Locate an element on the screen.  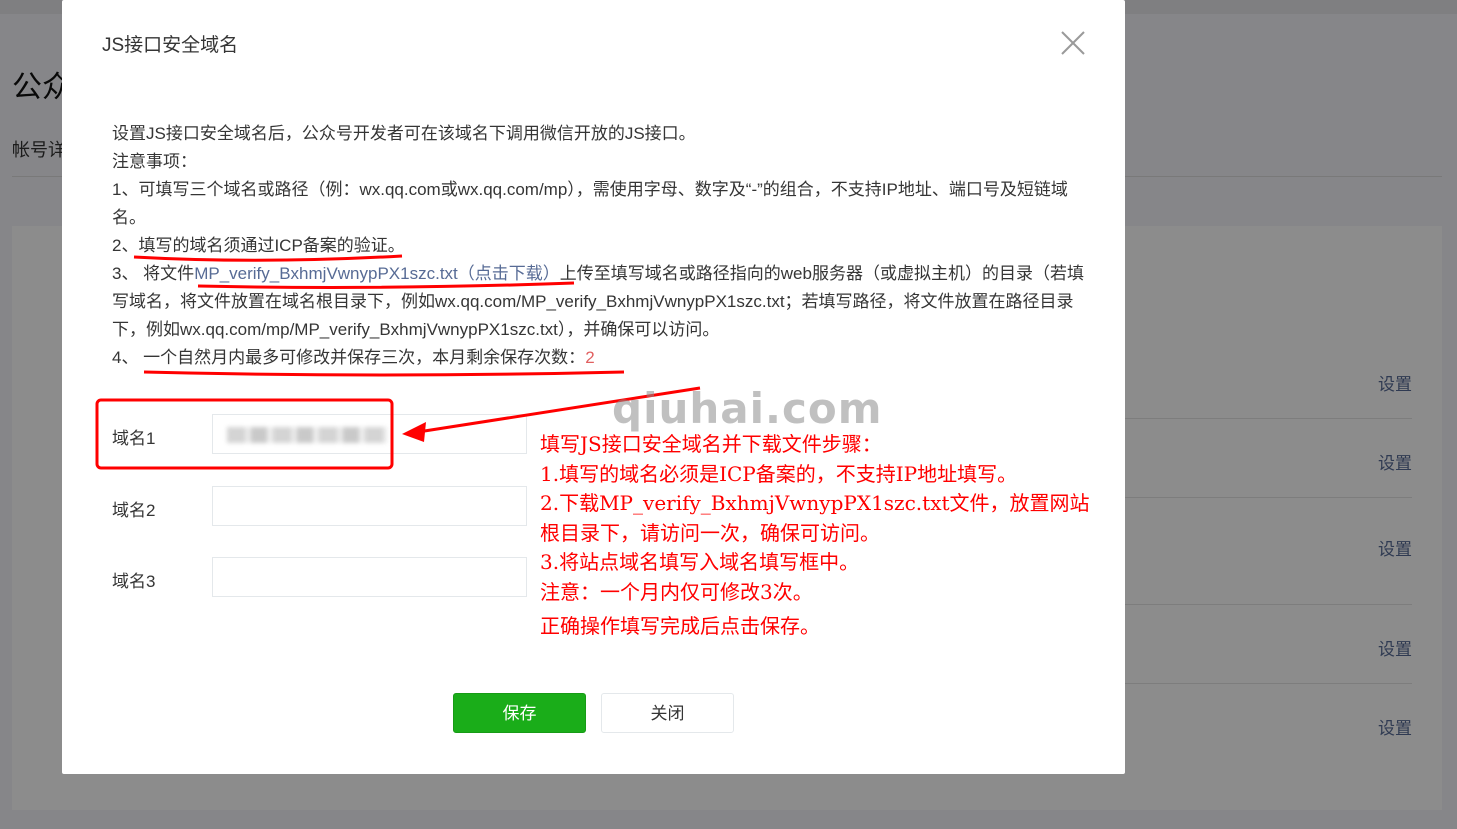
close-icon is located at coordinates (1073, 43).